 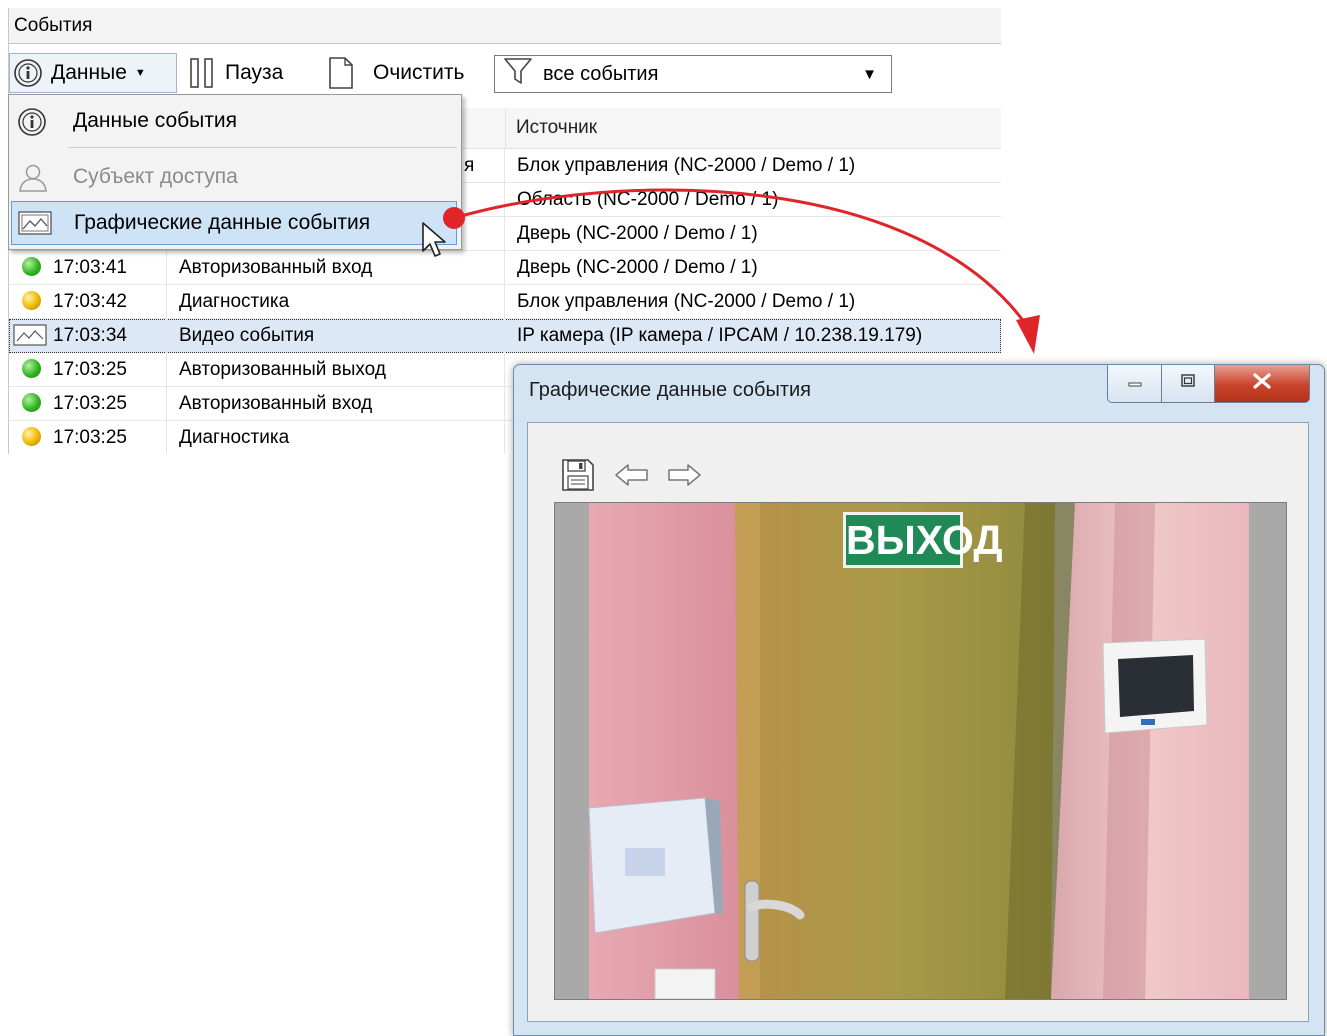 What do you see at coordinates (578, 477) in the screenshot?
I see `save-icon` at bounding box center [578, 477].